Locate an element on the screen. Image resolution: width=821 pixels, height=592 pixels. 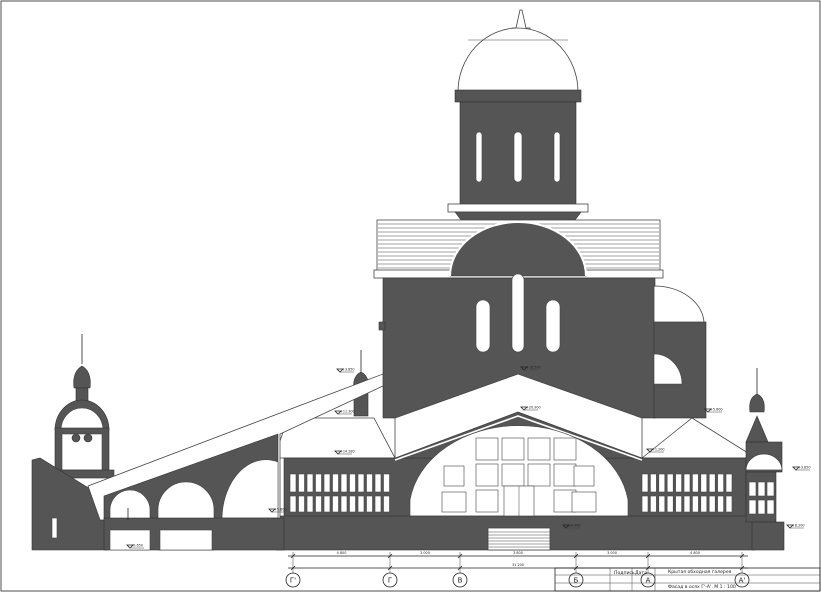
level-mark: +5.600 is located at coordinates (713, 410).